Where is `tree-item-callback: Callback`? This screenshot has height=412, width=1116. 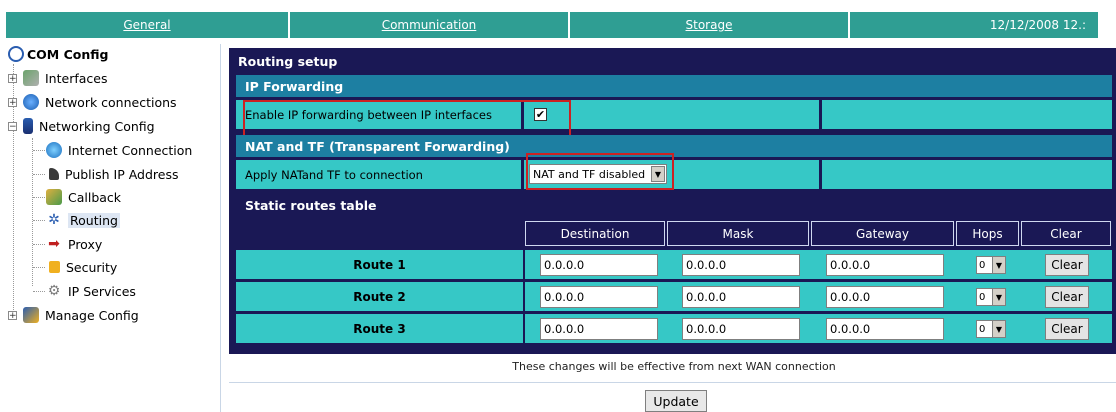 tree-item-callback: Callback is located at coordinates (83, 197).